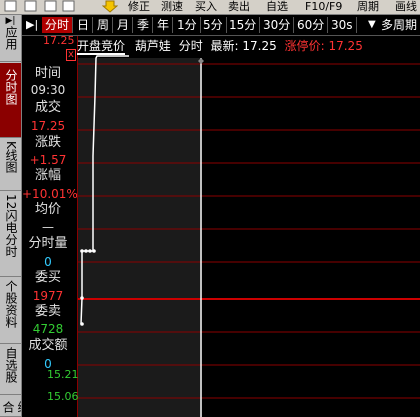 The height and width of the screenshot is (417, 420). I want to click on toolbar-watchlist: 自选, so click(277, 6).